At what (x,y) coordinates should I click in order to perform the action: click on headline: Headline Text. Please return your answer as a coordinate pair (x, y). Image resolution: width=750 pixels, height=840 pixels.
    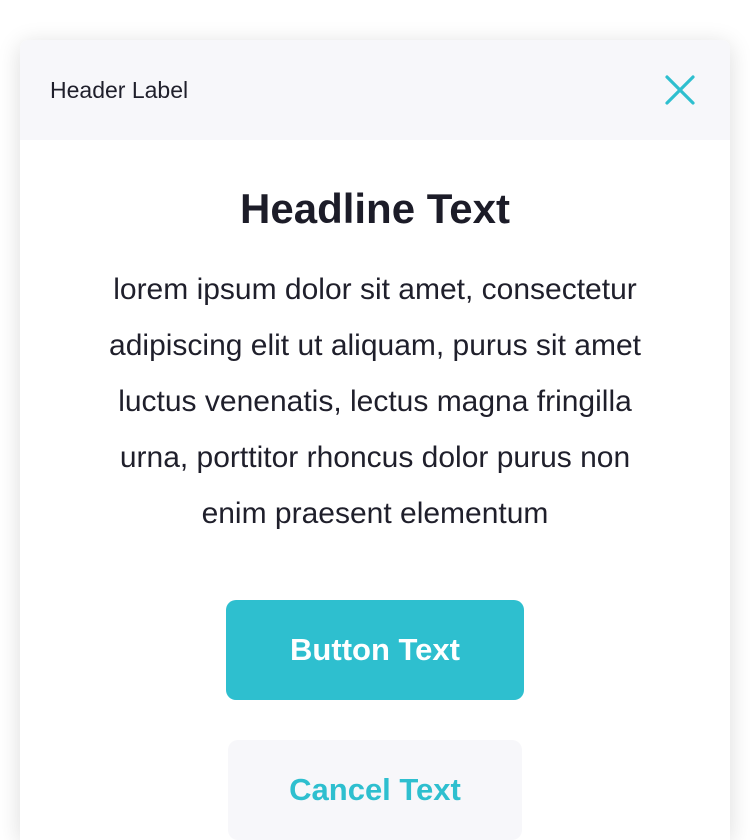
    Looking at the image, I should click on (375, 208).